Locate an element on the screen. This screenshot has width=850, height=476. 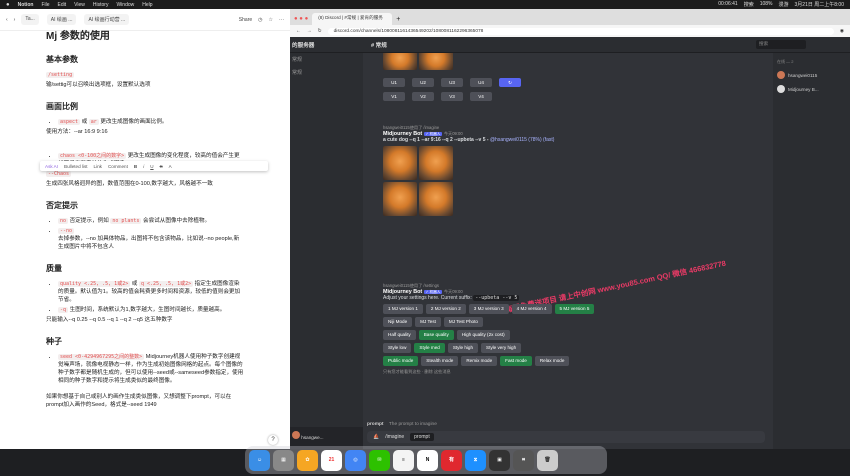
help-button: ? is located at coordinates (273, 440).